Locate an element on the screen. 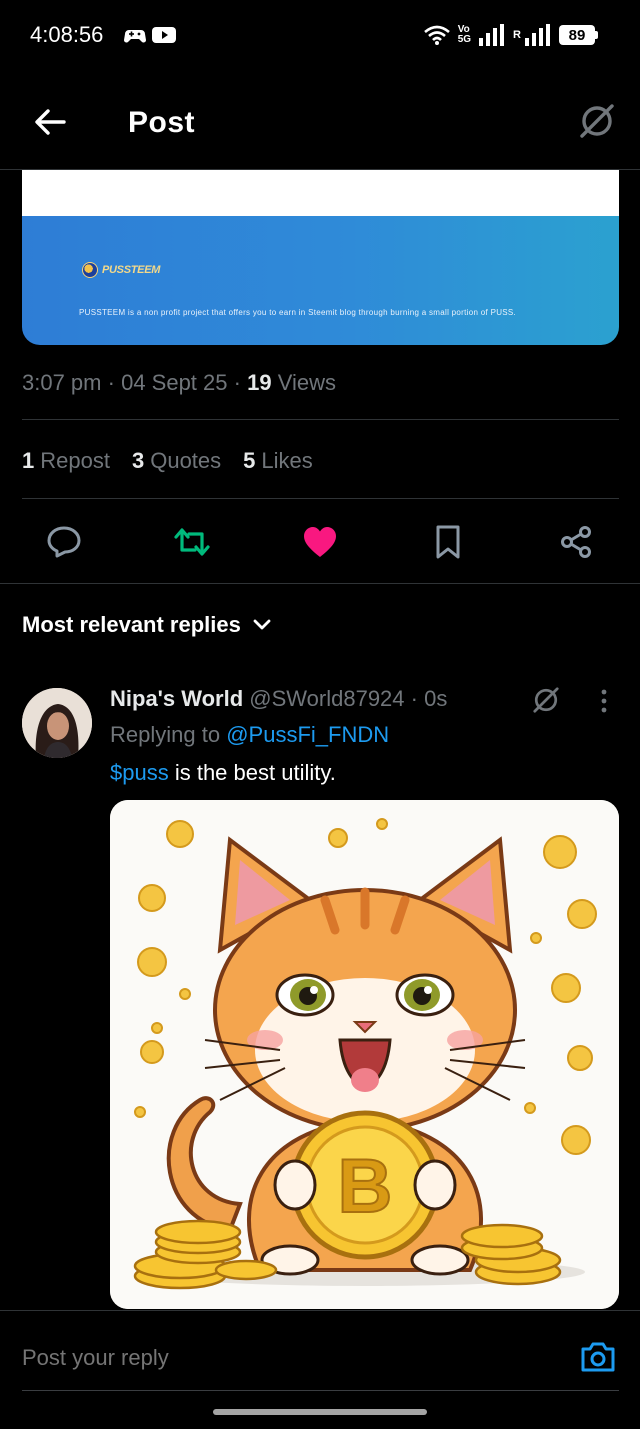 This screenshot has width=640, height=1429. reposts-stat: 1 Repost is located at coordinates (66, 461).